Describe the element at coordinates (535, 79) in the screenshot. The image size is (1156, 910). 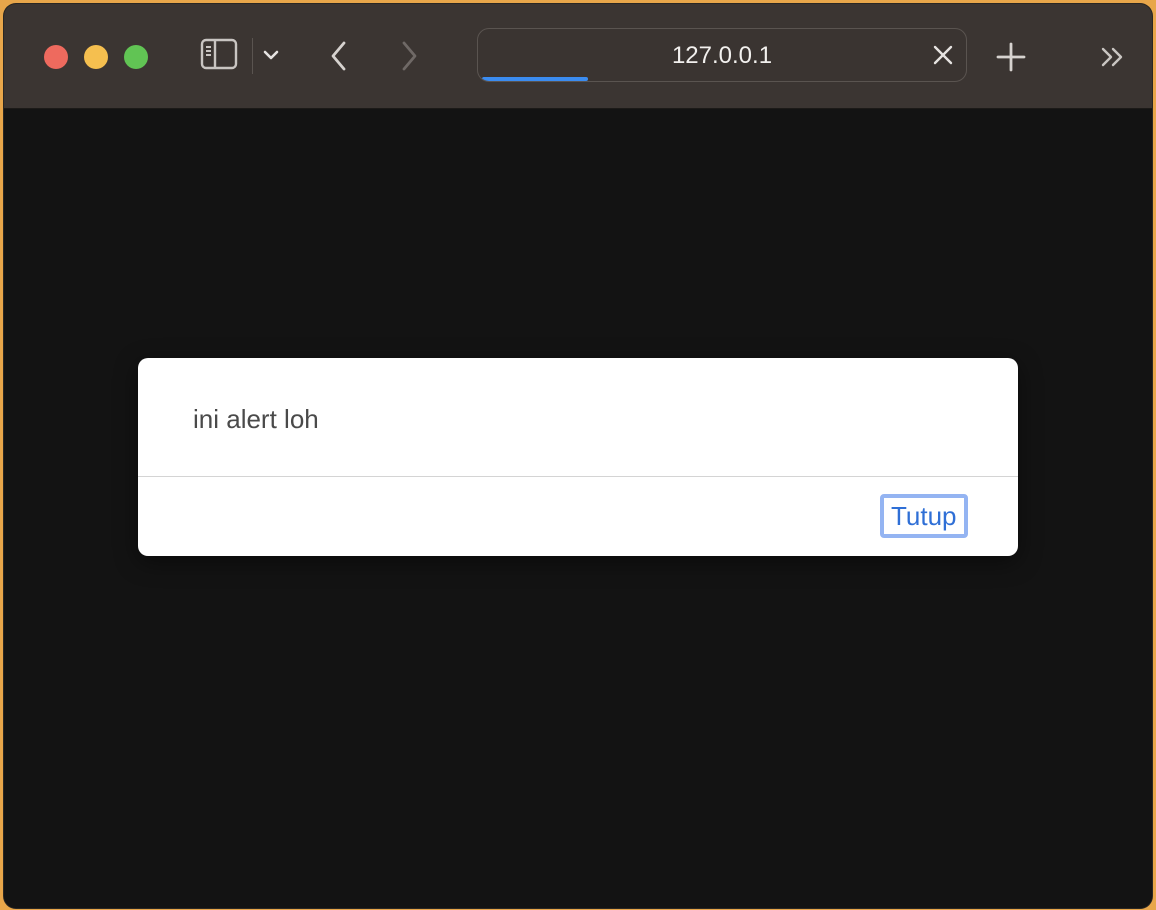
I see `page-load-progress` at that location.